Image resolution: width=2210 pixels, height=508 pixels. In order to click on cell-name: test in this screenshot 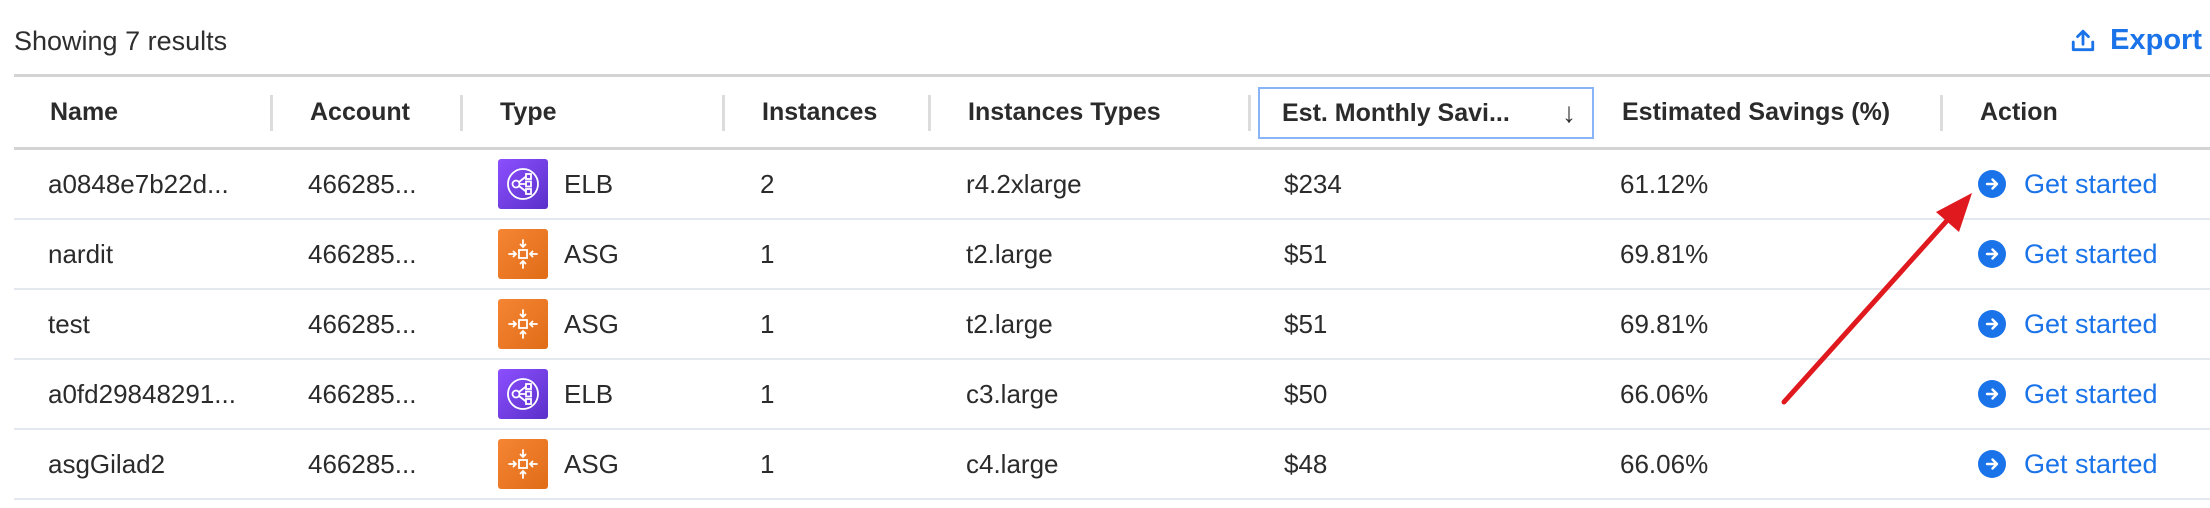, I will do `click(69, 323)`.